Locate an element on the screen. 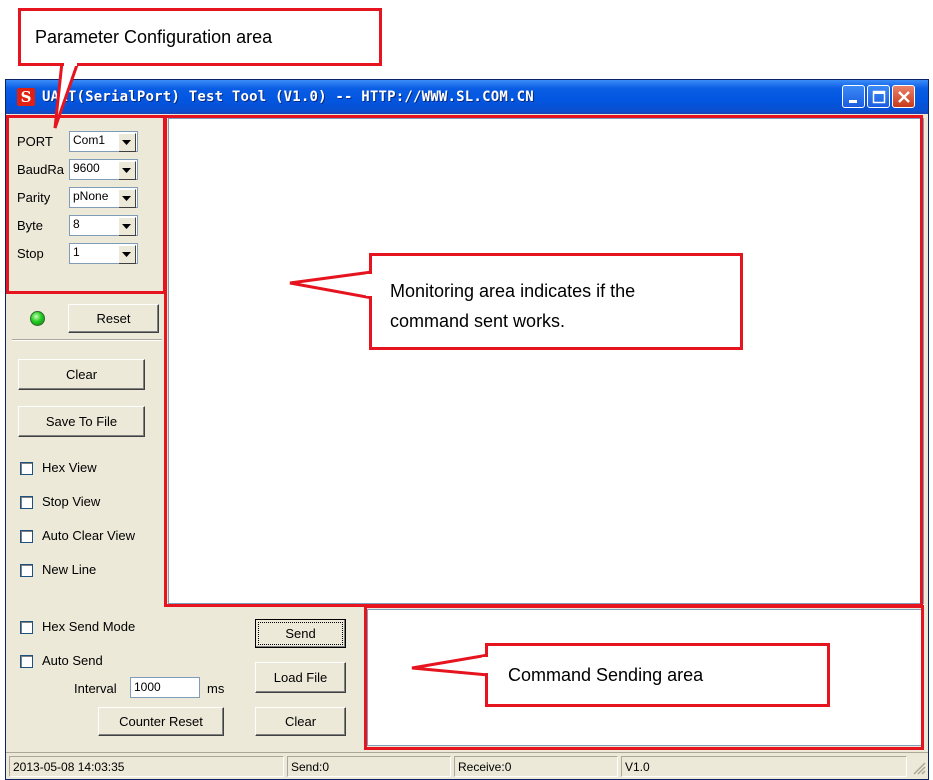 The width and height of the screenshot is (933, 780). param-callout-pointer is located at coordinates (67, 94).